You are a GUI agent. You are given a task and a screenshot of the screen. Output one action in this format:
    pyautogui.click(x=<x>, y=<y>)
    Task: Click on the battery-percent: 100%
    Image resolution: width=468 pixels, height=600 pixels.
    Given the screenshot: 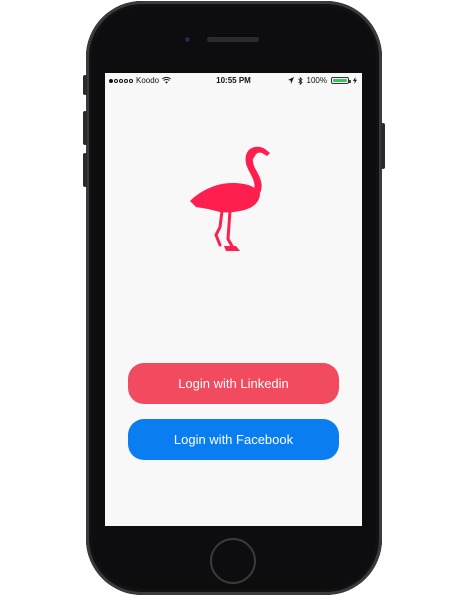 What is the action you would take?
    pyautogui.click(x=316, y=80)
    